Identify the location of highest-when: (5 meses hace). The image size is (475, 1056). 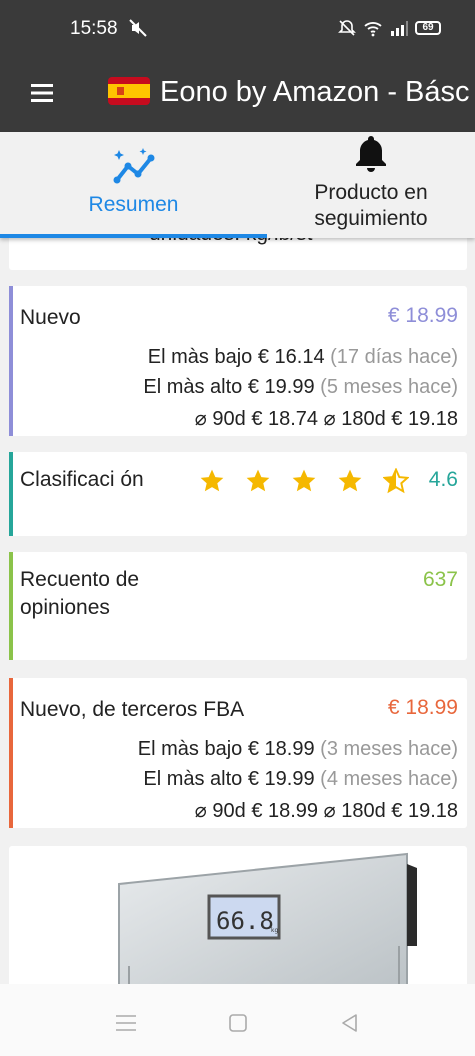
(389, 387).